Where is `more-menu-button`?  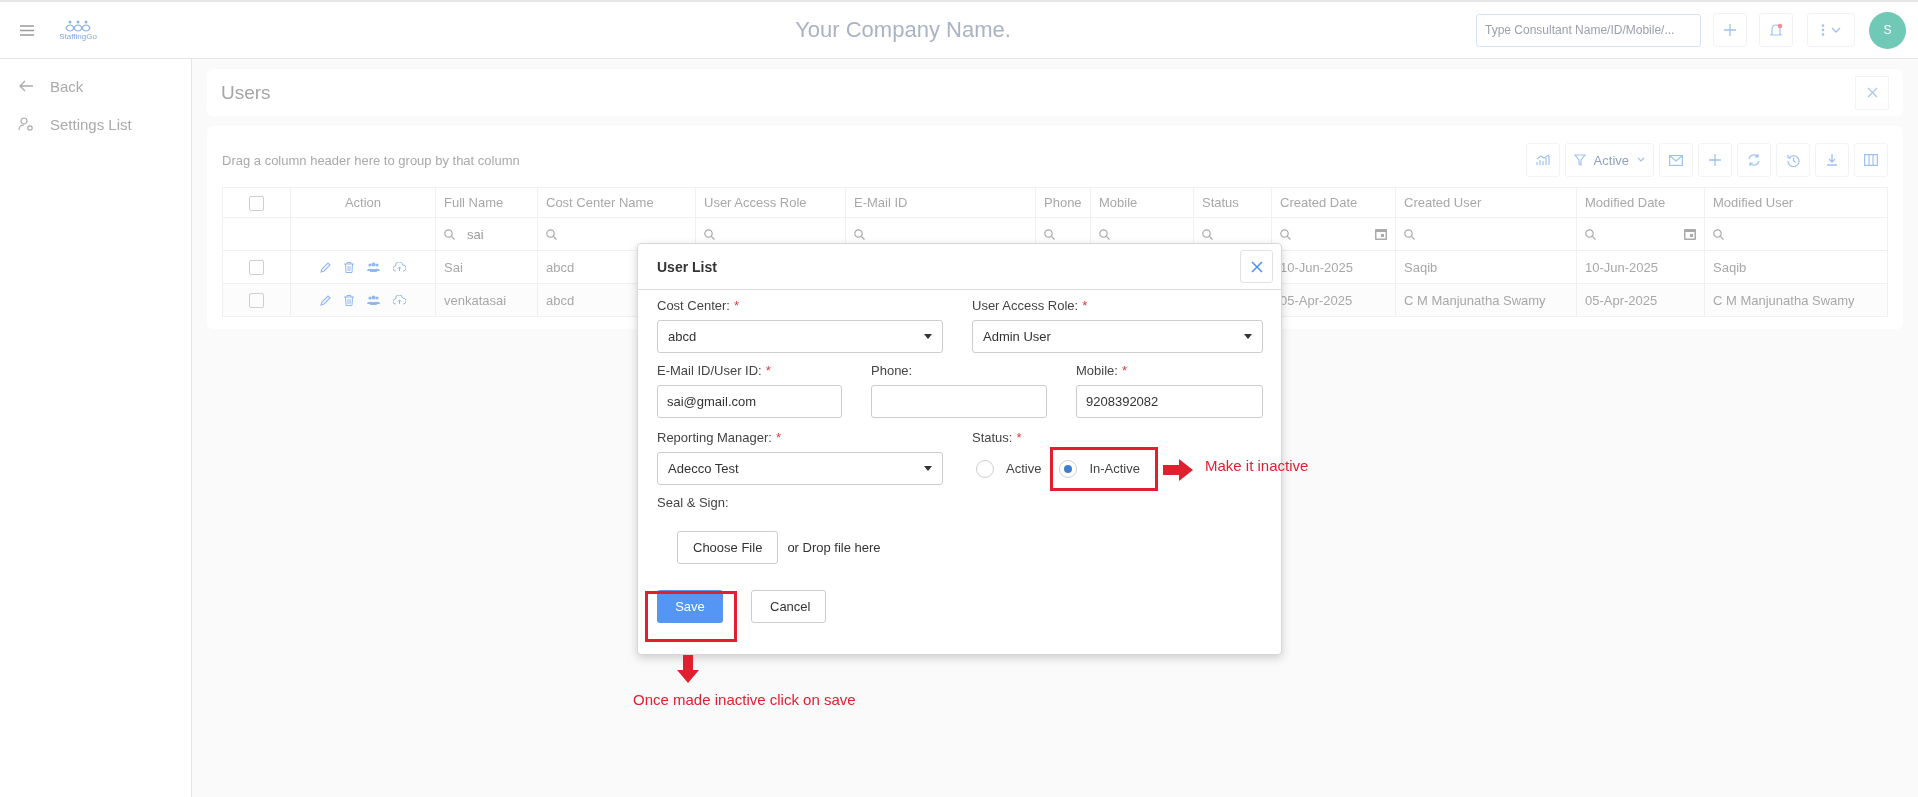 more-menu-button is located at coordinates (1831, 30).